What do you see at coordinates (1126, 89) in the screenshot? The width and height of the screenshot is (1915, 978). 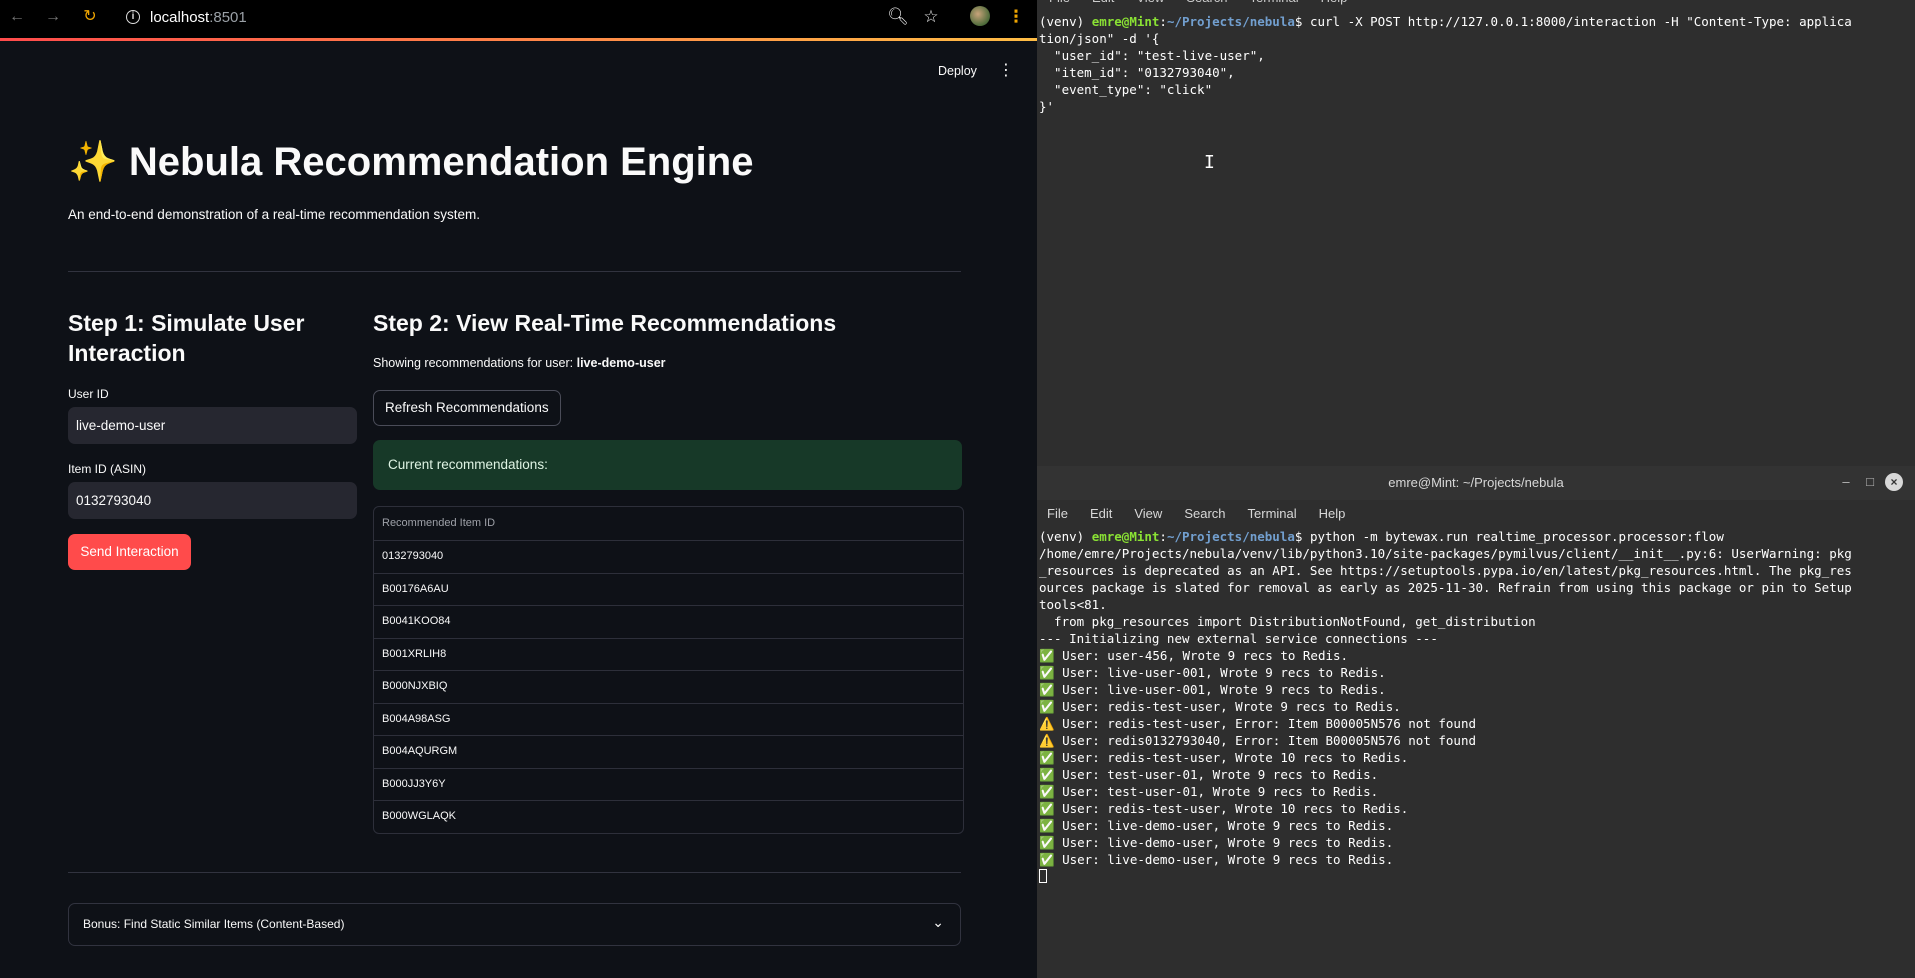 I see `terminal-line: "event_type": "click"` at bounding box center [1126, 89].